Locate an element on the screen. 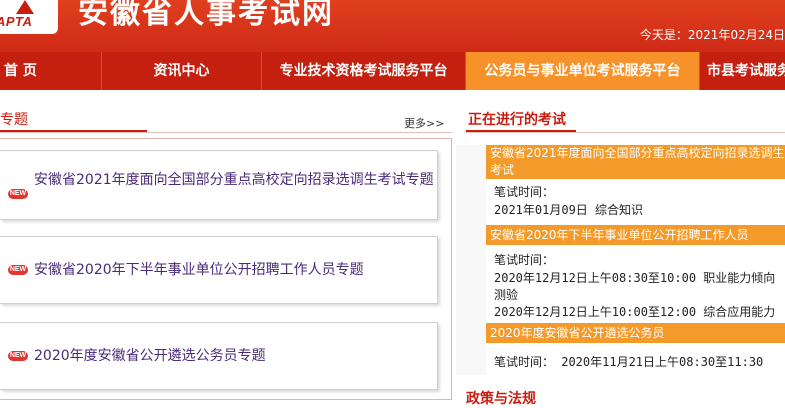 The height and width of the screenshot is (408, 785). exam-title-bar: 安徽省2020年下半年事业单位公开招聘工作人员 is located at coordinates (635, 235).